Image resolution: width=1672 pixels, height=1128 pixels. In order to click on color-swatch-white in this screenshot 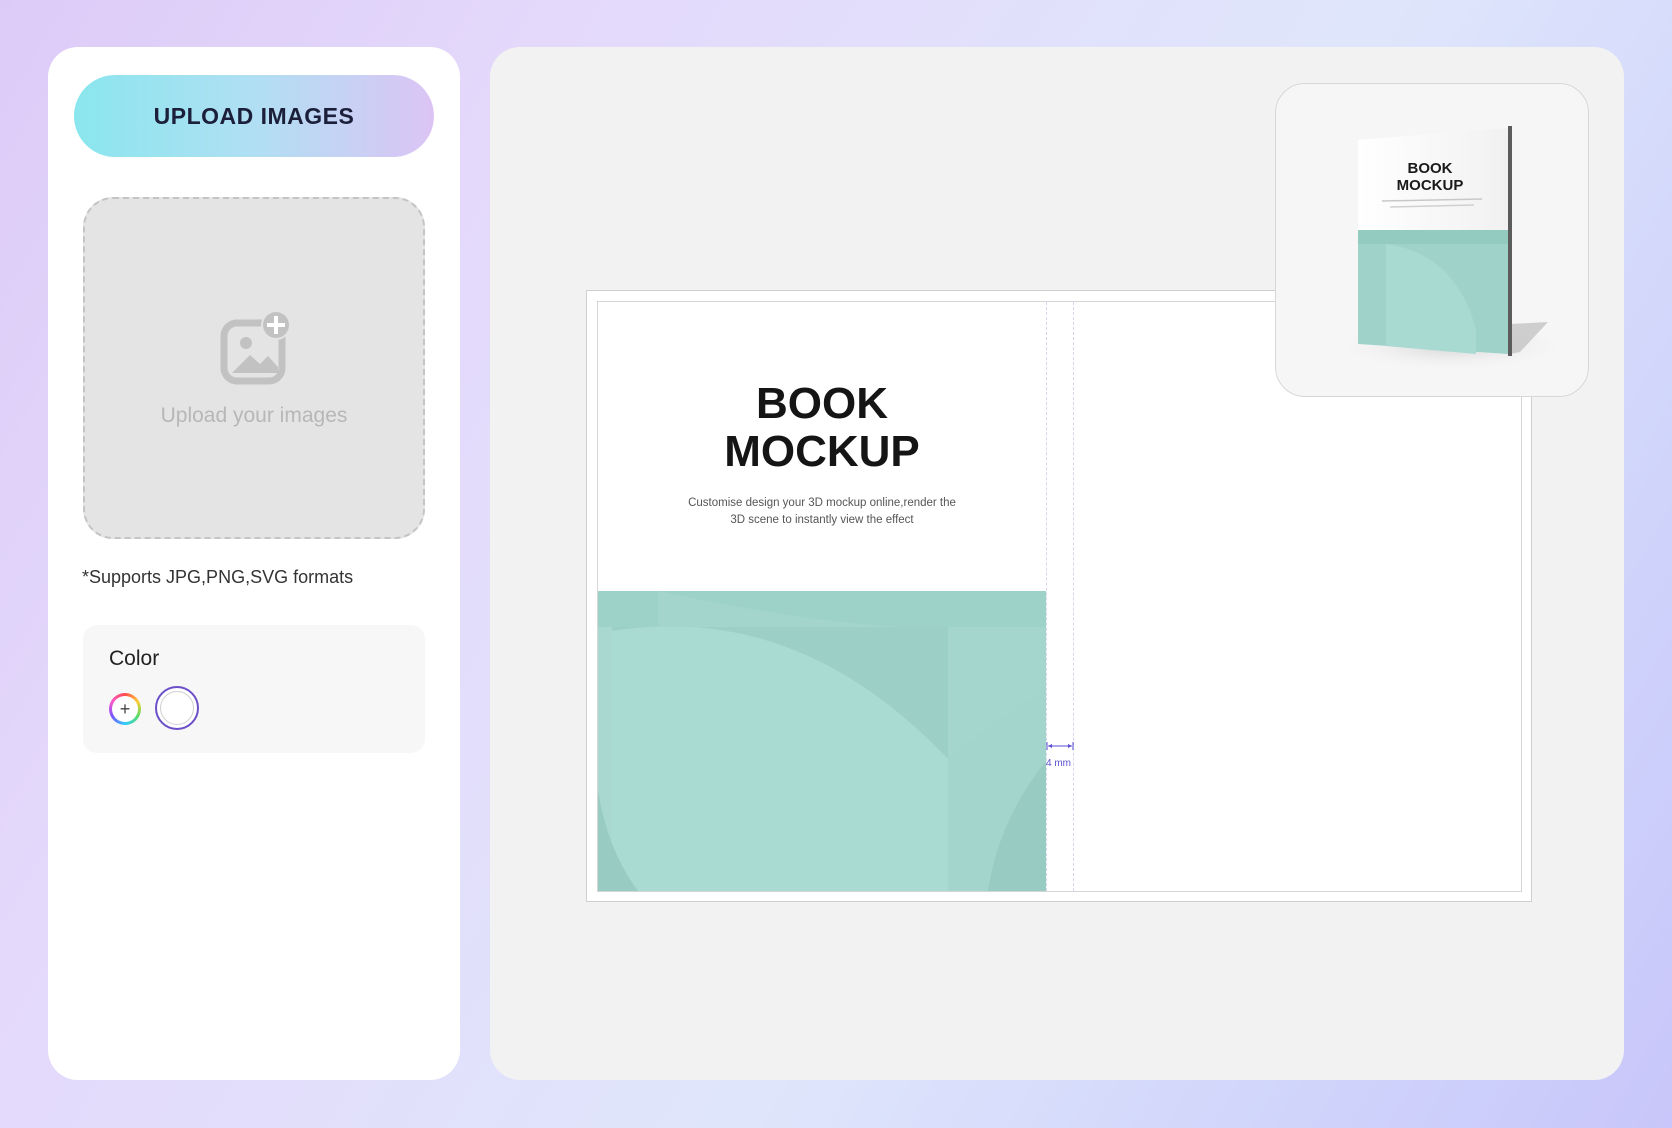, I will do `click(177, 708)`.